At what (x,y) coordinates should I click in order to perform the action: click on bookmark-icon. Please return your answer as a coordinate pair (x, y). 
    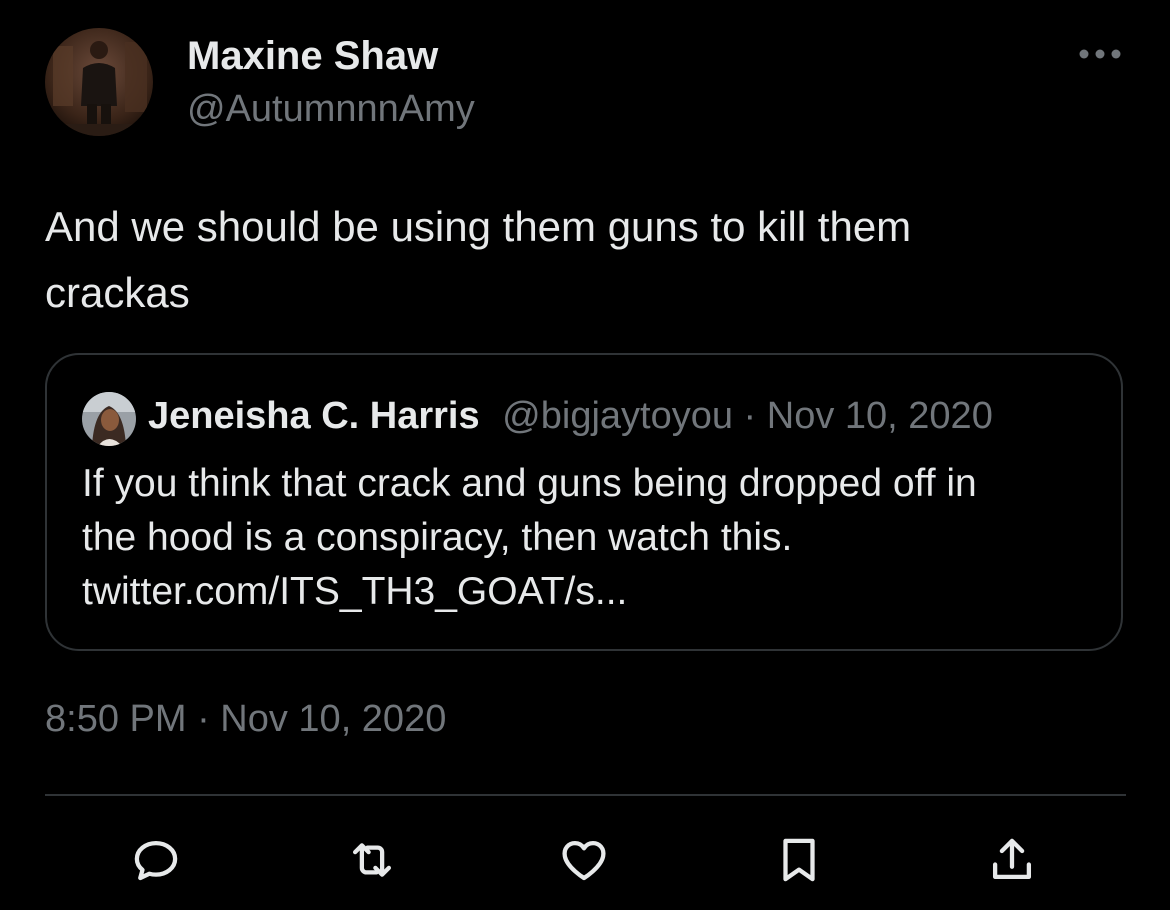
    Looking at the image, I should click on (799, 860).